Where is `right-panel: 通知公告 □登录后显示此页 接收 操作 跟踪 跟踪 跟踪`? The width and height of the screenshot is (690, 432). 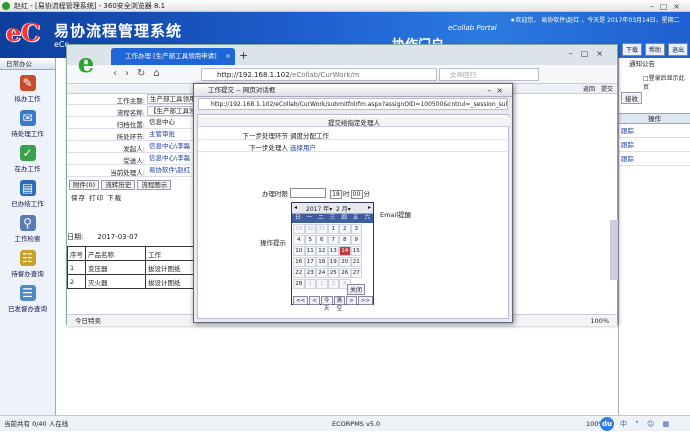
right-panel: 通知公告 □登录后显示此页 接收 操作 跟踪 跟踪 跟踪 is located at coordinates (654, 236).